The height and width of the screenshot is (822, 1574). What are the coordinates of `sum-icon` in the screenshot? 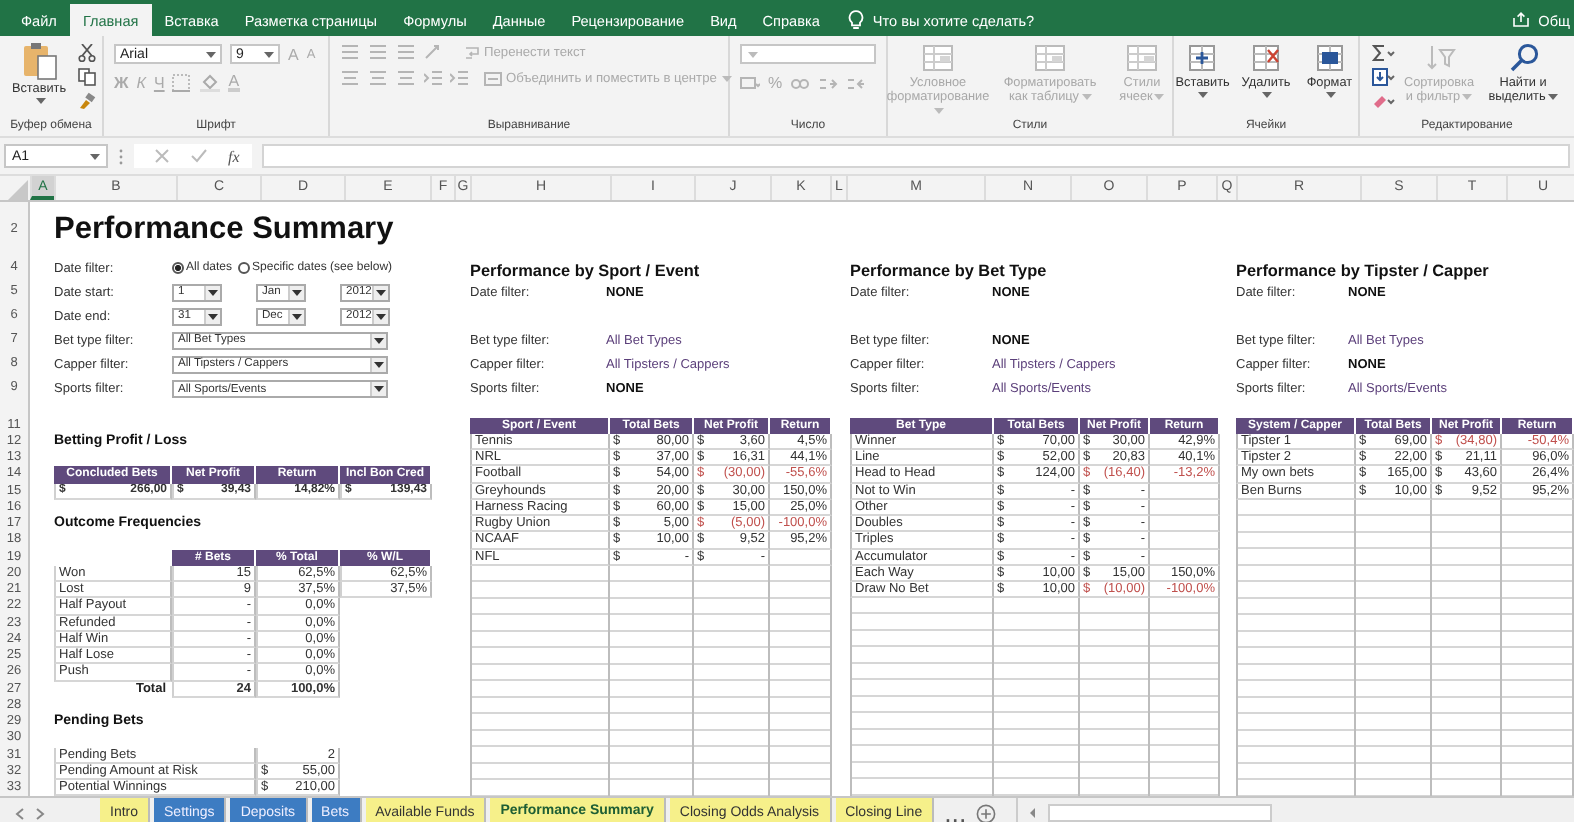 It's located at (1383, 53).